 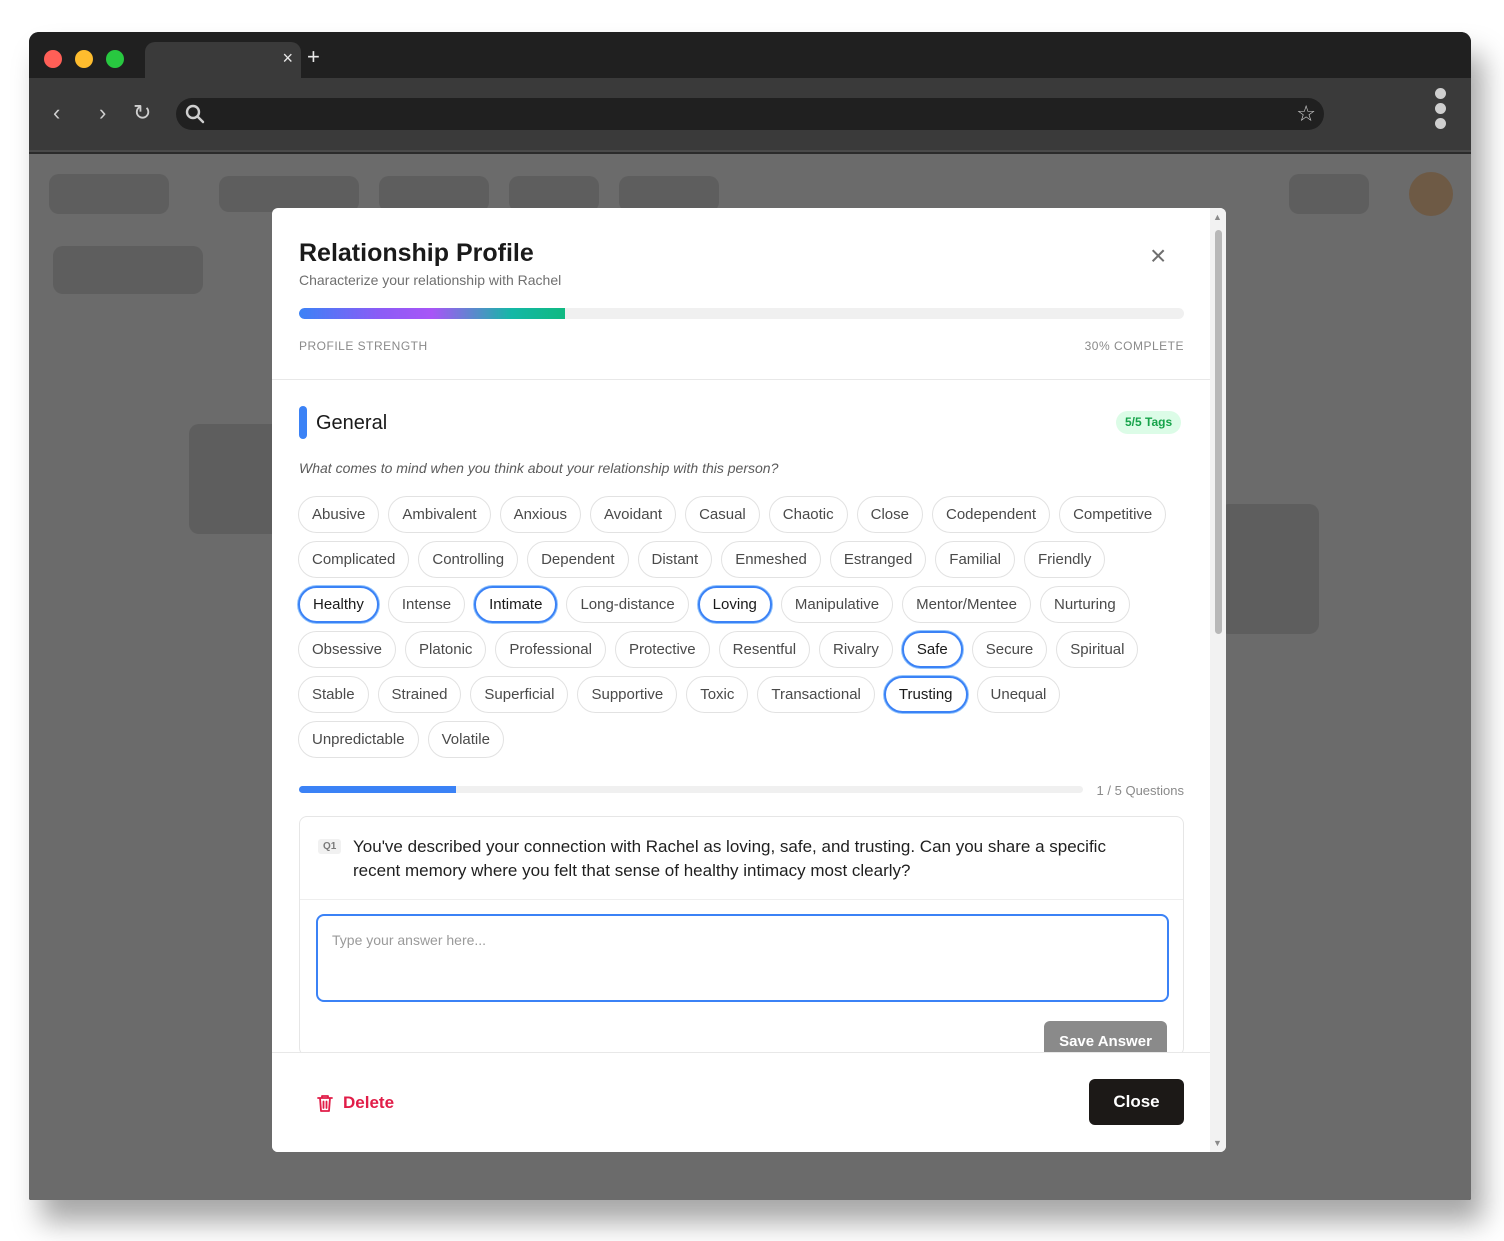 What do you see at coordinates (741, 899) in the screenshot?
I see `question-divider` at bounding box center [741, 899].